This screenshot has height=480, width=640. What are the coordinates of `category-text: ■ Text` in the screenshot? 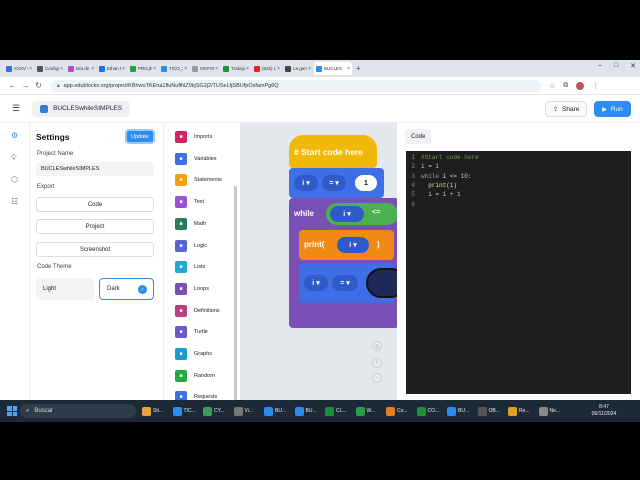 It's located at (189, 202).